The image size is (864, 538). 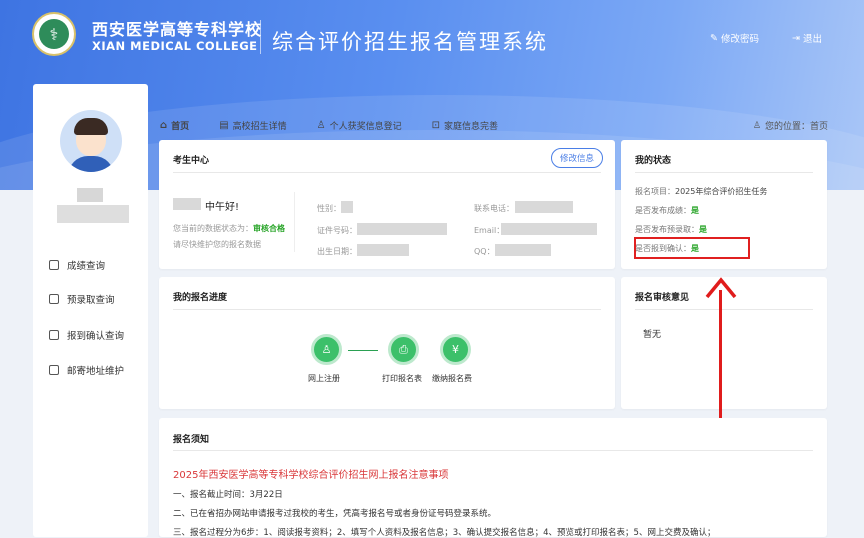 What do you see at coordinates (796, 127) in the screenshot?
I see `location-label: 您的位置：首页` at bounding box center [796, 127].